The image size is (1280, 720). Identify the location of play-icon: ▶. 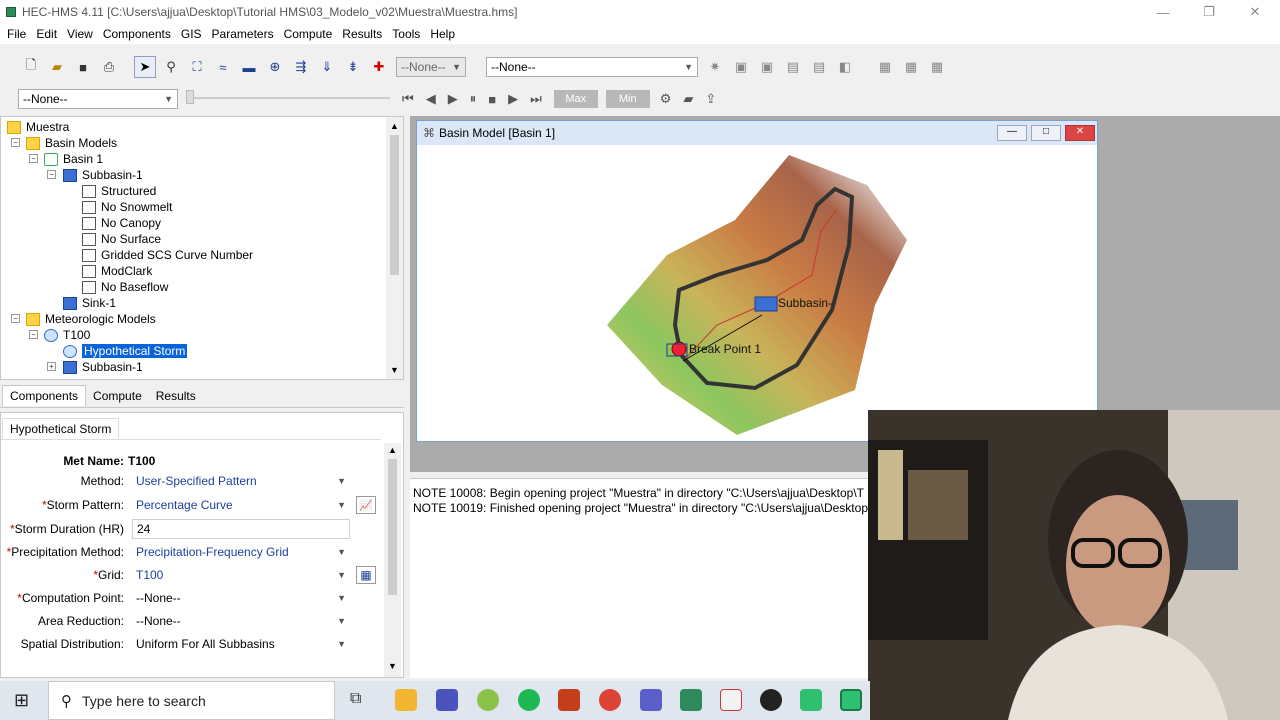
(453, 99).